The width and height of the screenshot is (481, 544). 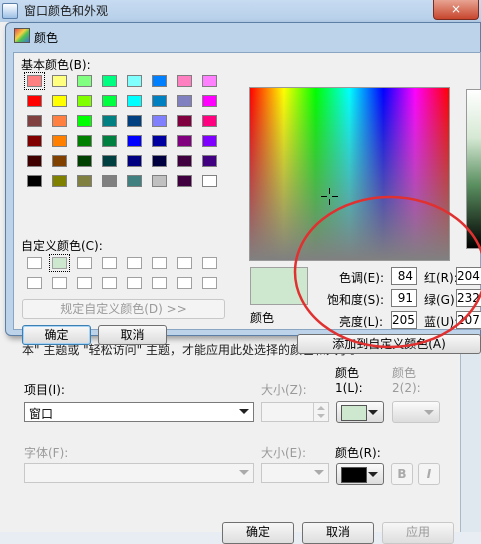 I want to click on red-field: 204, so click(x=468, y=276).